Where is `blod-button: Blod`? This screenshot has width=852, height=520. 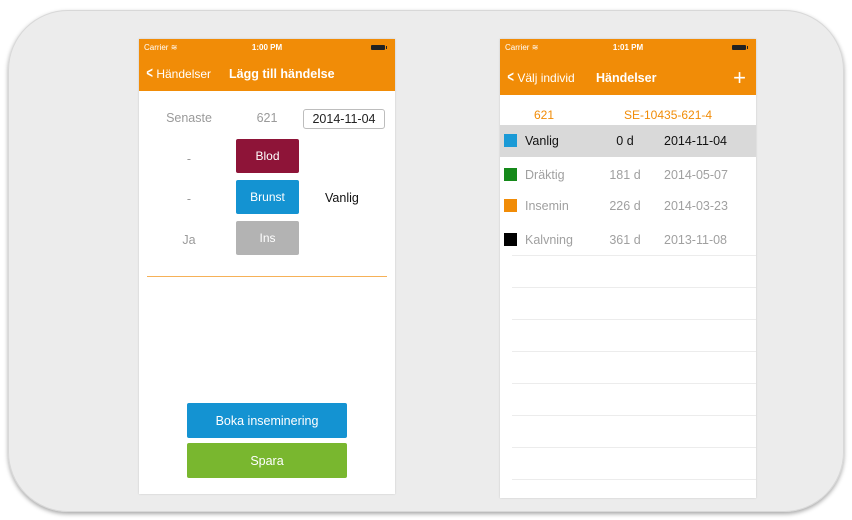 blod-button: Blod is located at coordinates (267, 156).